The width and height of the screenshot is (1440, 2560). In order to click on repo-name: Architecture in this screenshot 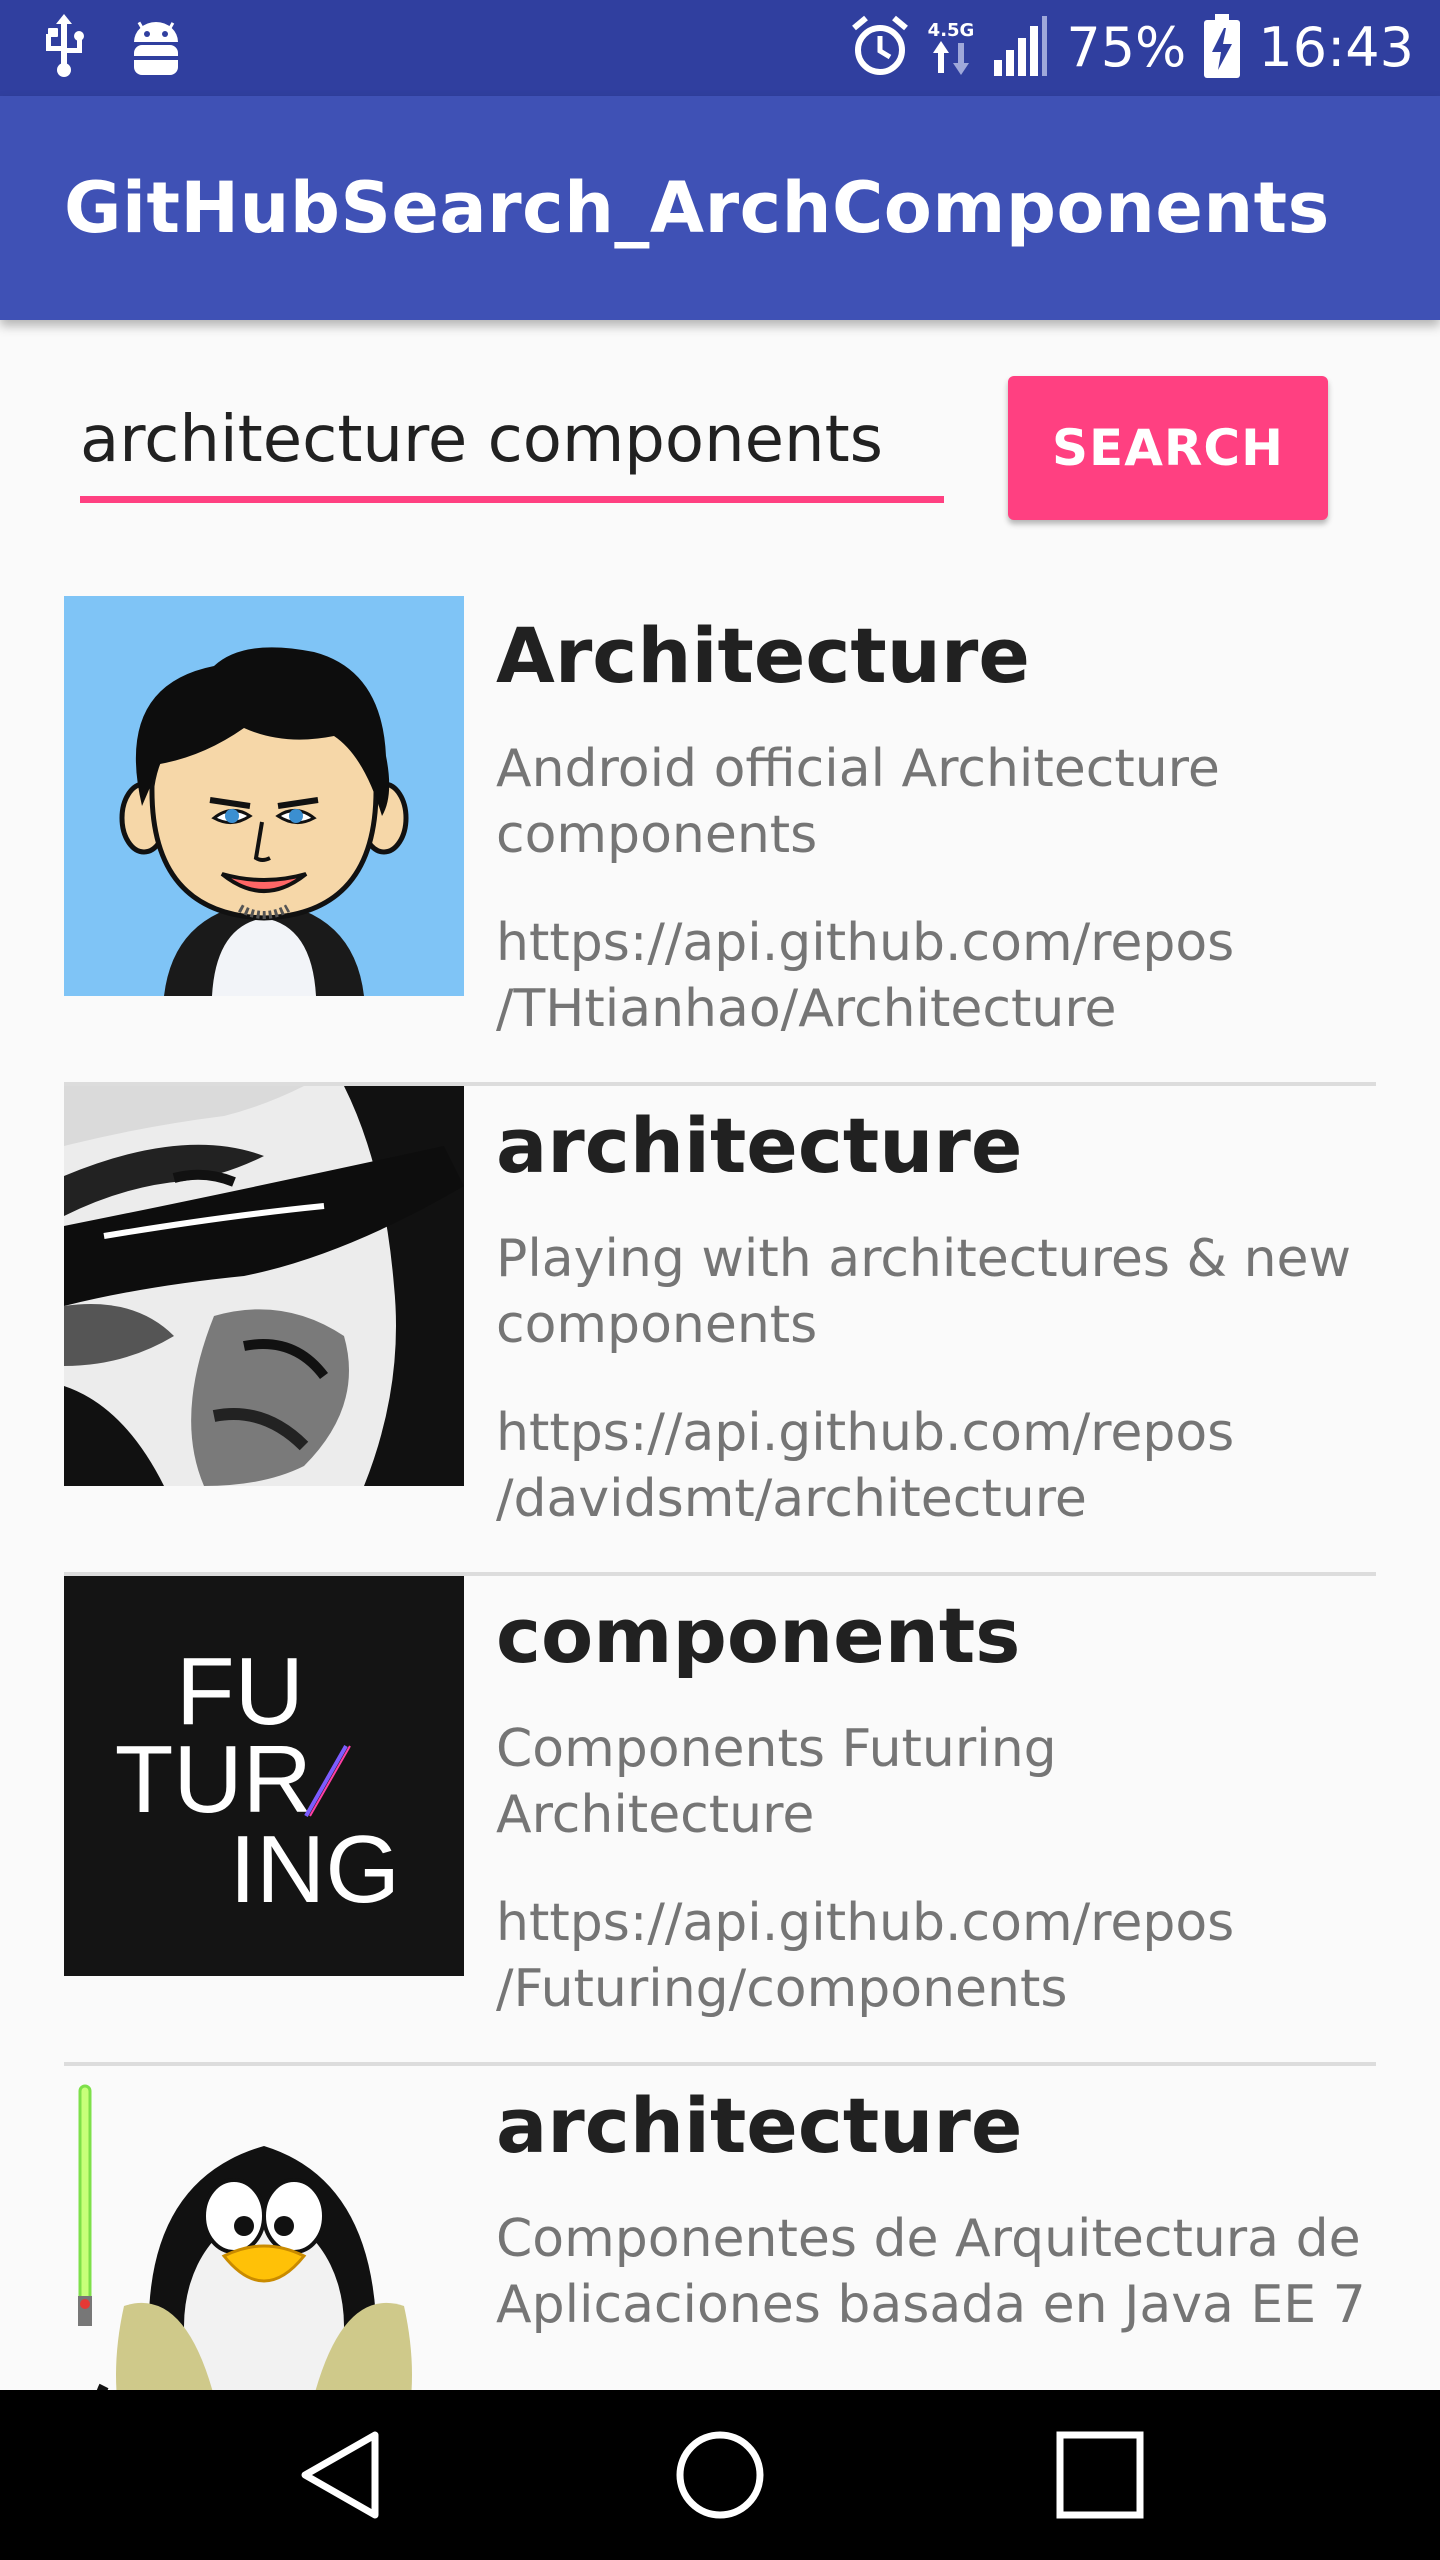, I will do `click(763, 655)`.